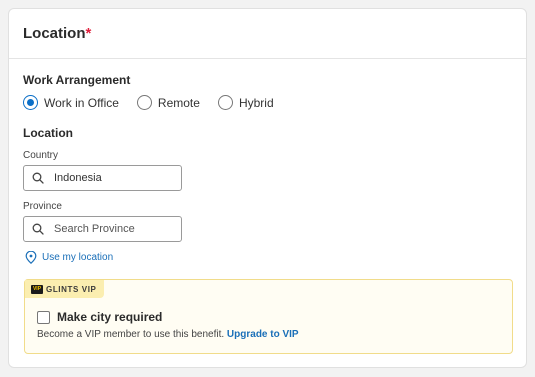 This screenshot has width=535, height=377. What do you see at coordinates (42, 206) in the screenshot?
I see `province-label: Province` at bounding box center [42, 206].